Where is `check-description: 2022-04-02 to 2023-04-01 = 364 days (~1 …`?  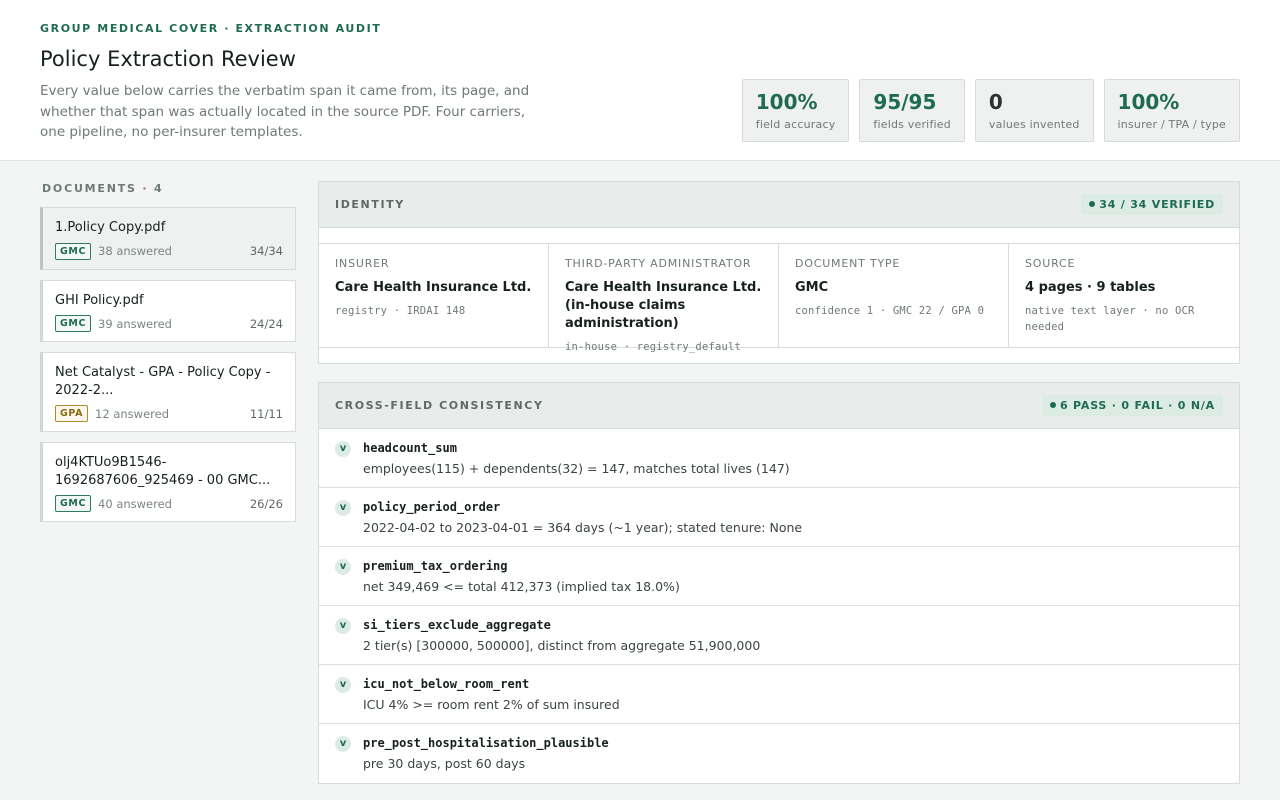
check-description: 2022-04-02 to 2023-04-01 = 364 days (~1 … is located at coordinates (583, 527).